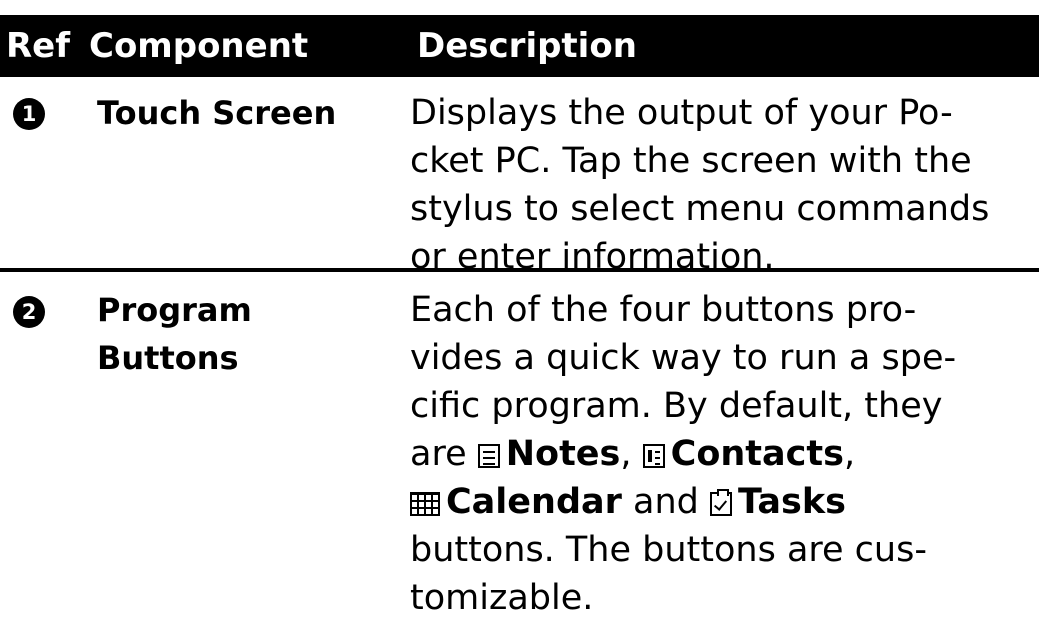  I want to click on description-line: cket PC. Tap the screen with the, so click(691, 161).